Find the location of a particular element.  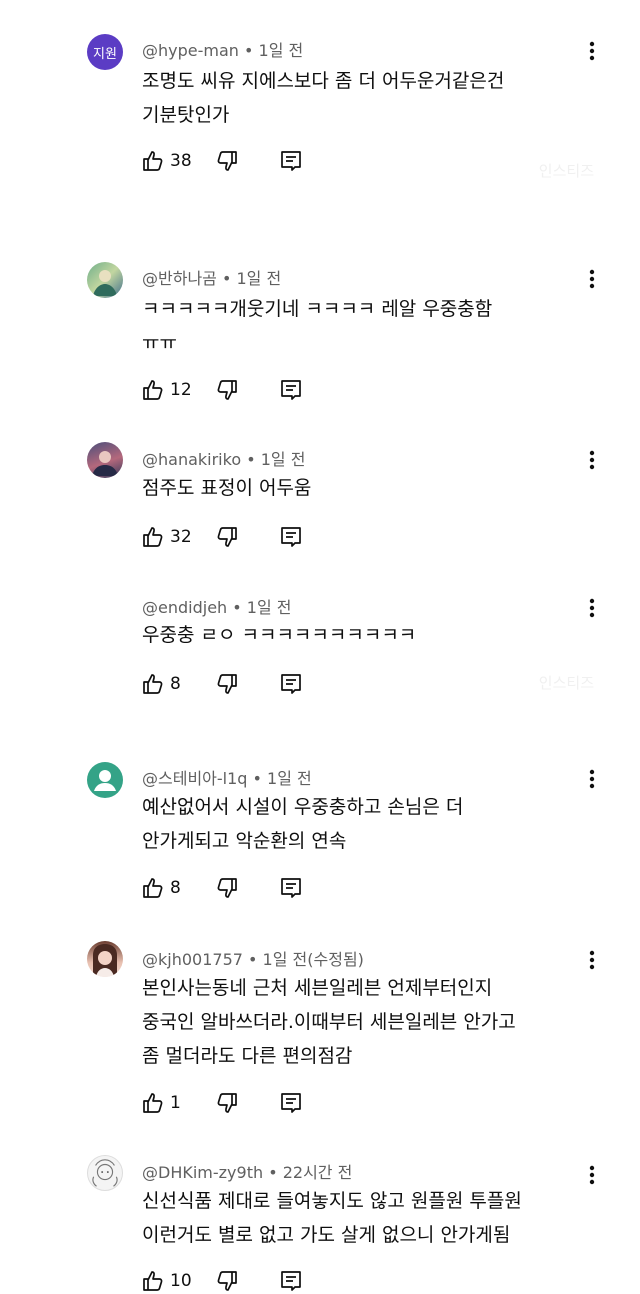

comment-handle: @hanakiriko is located at coordinates (191, 459).